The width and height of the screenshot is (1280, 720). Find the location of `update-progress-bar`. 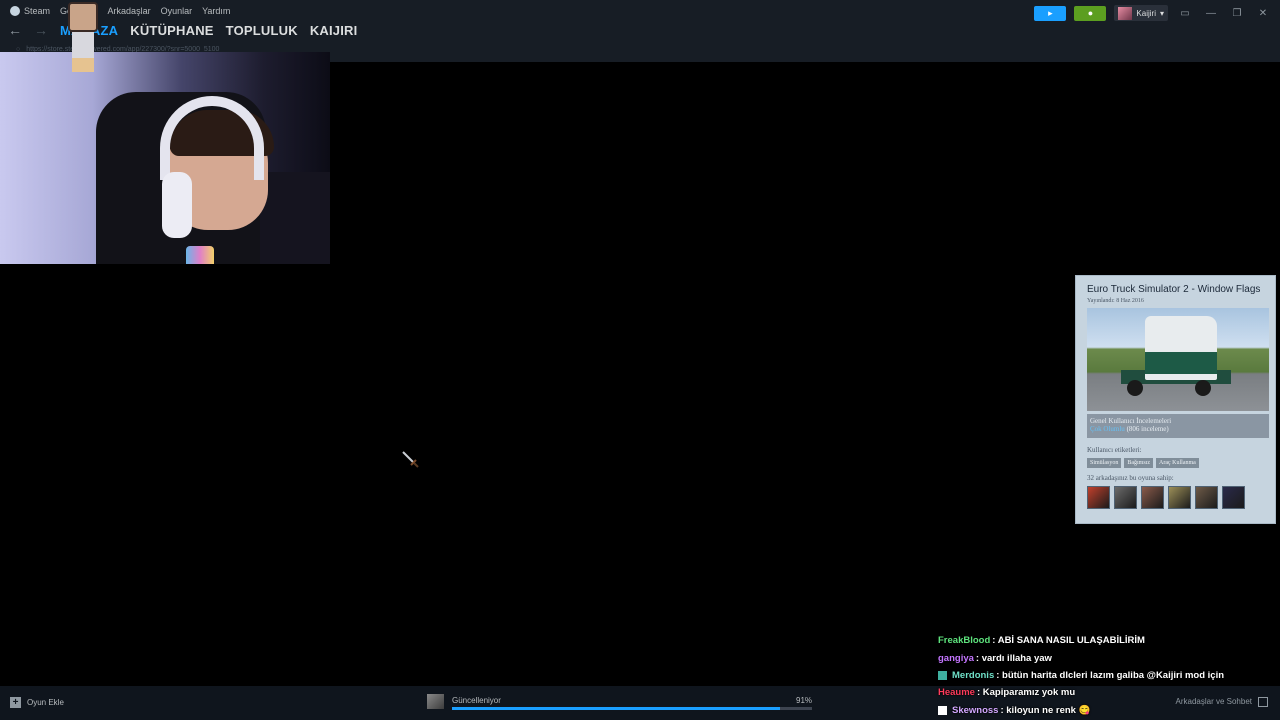

update-progress-bar is located at coordinates (632, 708).